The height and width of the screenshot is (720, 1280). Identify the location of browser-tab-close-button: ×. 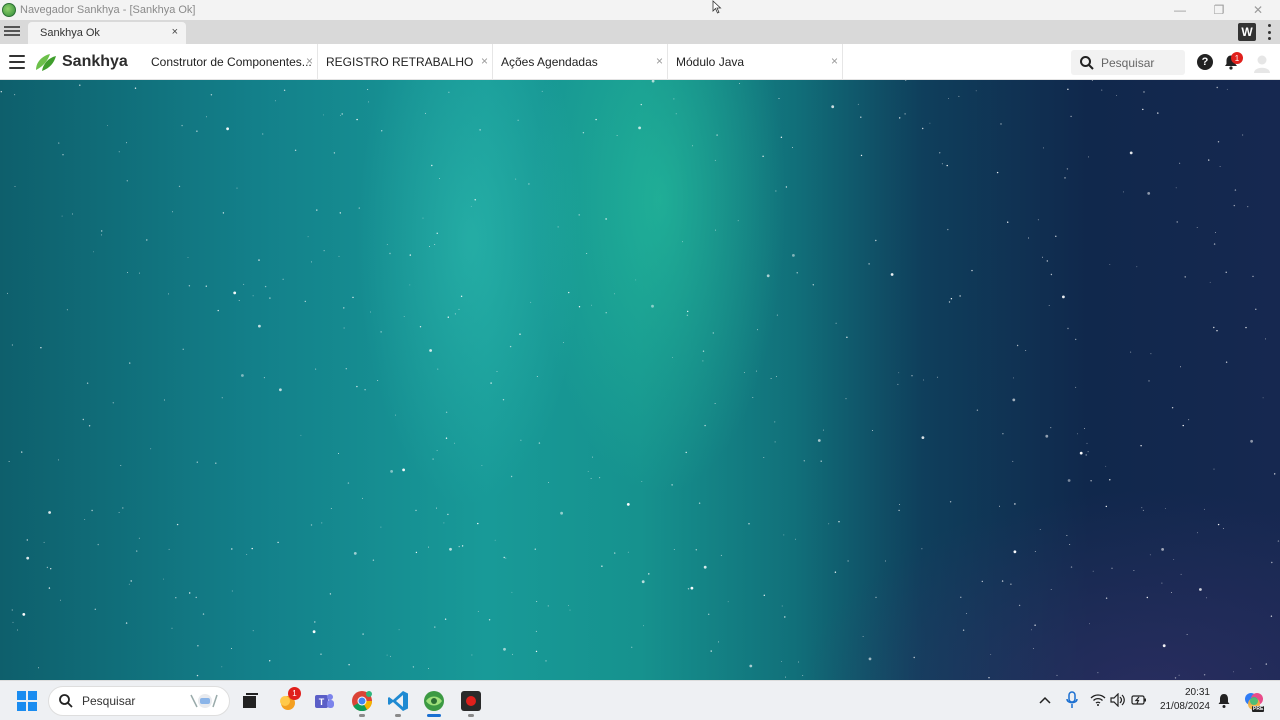
(175, 32).